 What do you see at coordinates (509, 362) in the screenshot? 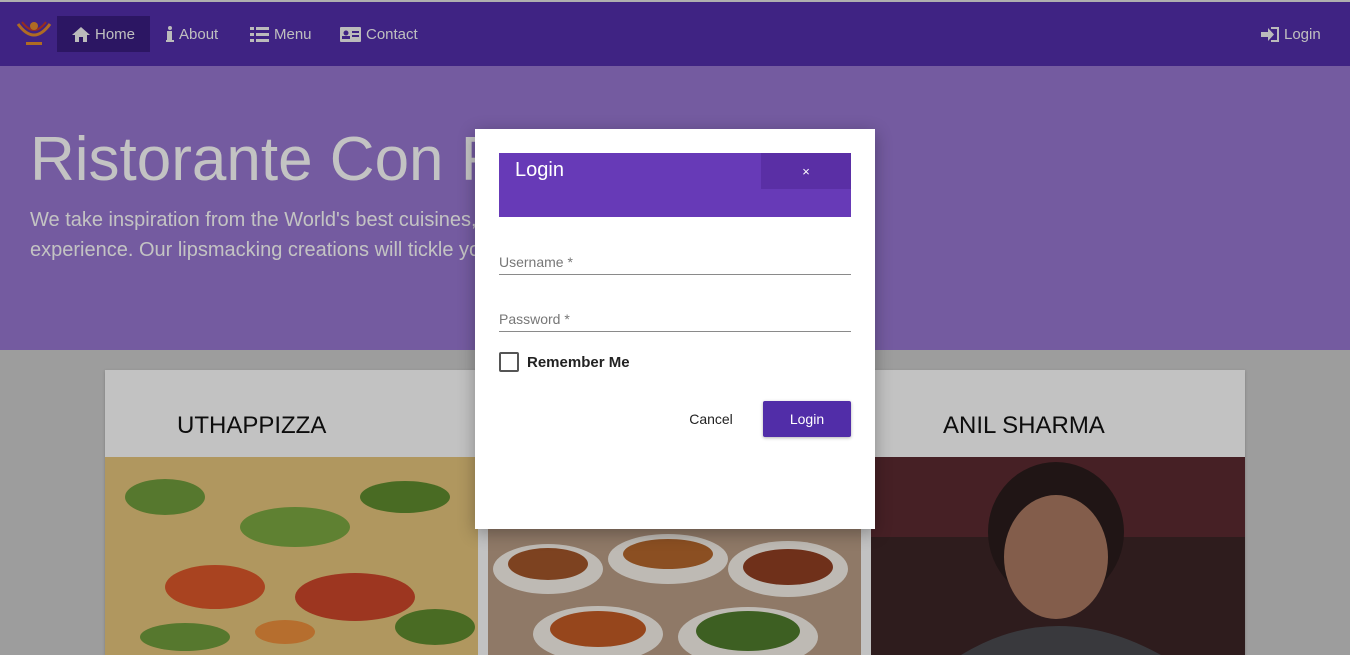
I see `remember-me-checkbox` at bounding box center [509, 362].